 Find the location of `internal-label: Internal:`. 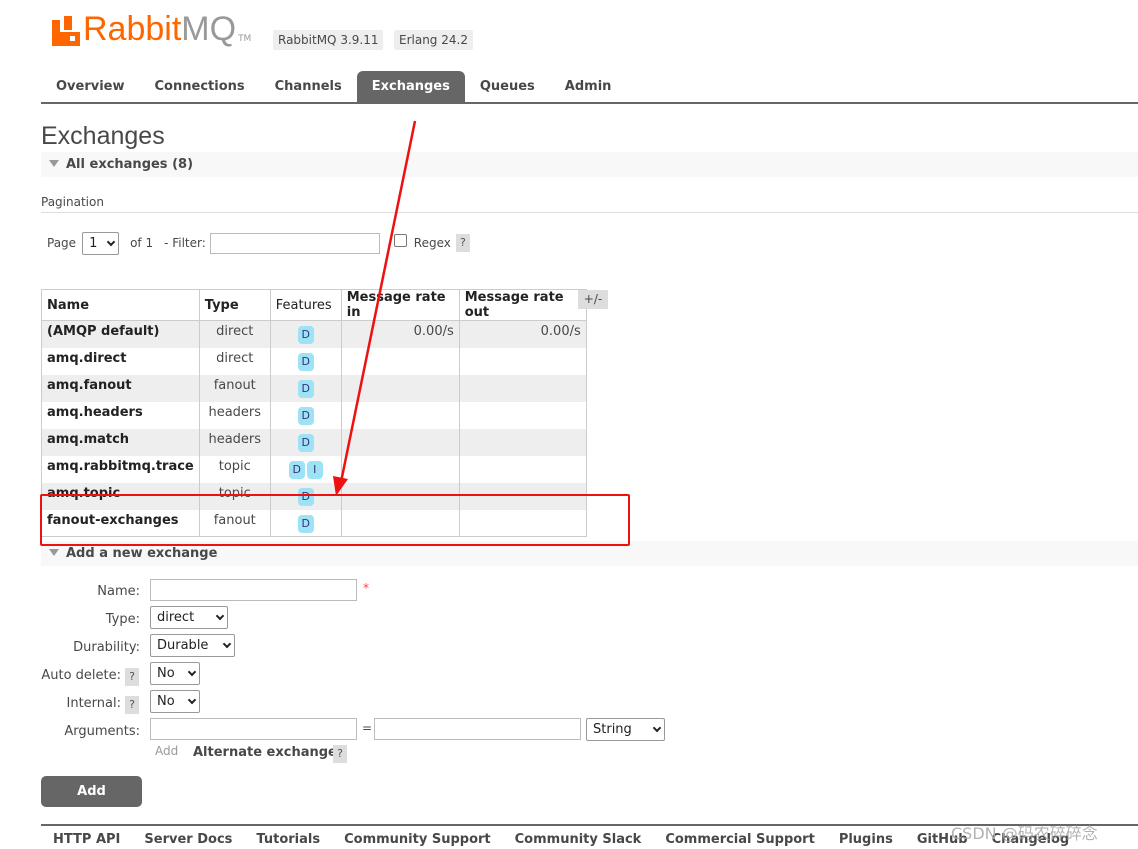

internal-label: Internal: is located at coordinates (93, 703).